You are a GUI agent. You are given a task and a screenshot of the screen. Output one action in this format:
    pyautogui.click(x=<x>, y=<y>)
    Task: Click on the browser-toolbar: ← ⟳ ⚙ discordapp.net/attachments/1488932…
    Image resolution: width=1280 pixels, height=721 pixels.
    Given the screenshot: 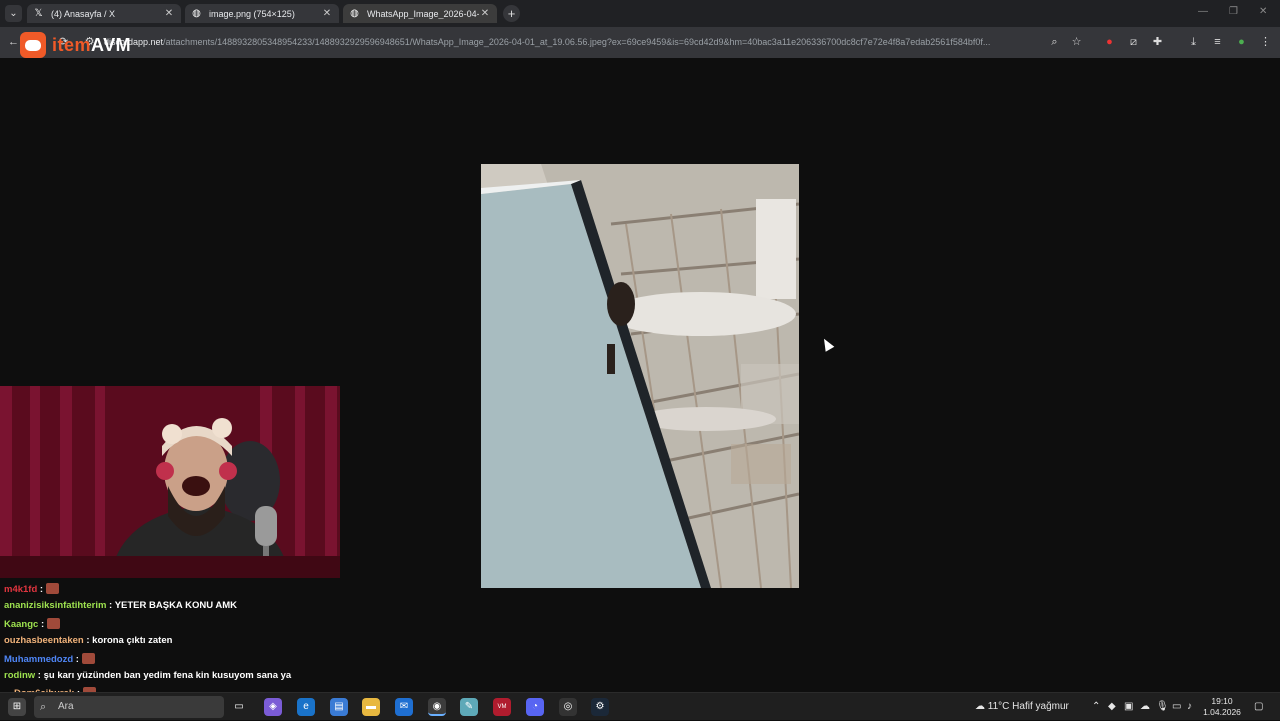 What is the action you would take?
    pyautogui.click(x=640, y=42)
    